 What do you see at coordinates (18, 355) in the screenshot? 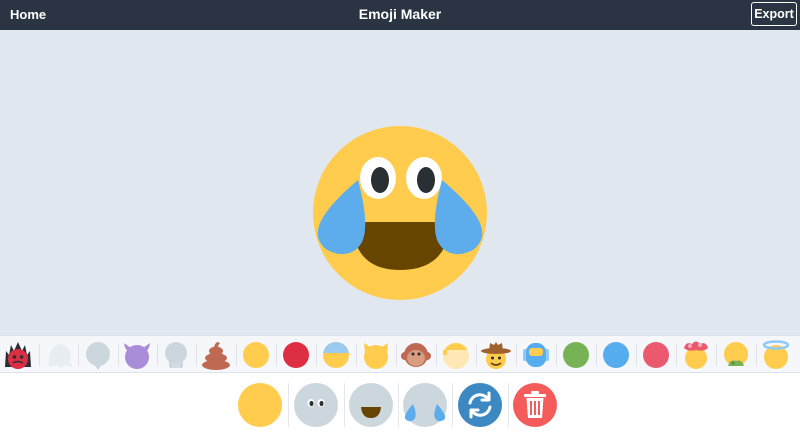
I see `fire-head-face-icon` at bounding box center [18, 355].